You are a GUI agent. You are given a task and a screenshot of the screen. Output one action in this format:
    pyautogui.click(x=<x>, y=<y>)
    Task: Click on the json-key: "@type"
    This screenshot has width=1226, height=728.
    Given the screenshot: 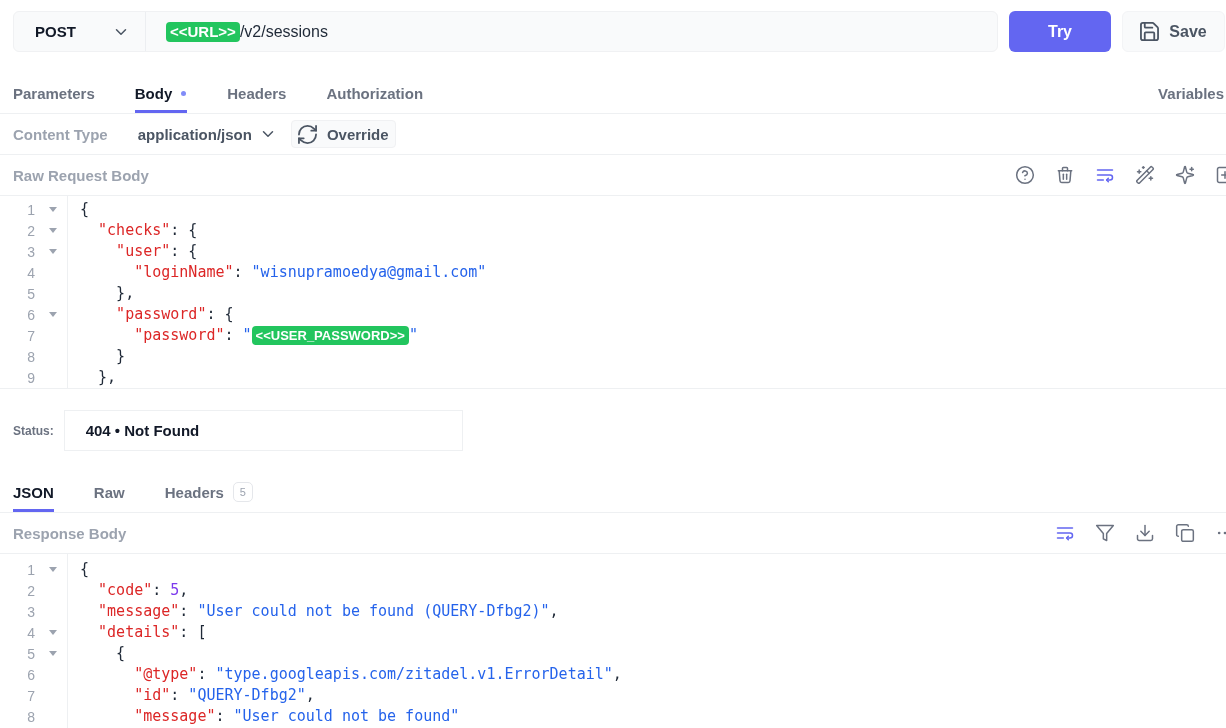 What is the action you would take?
    pyautogui.click(x=166, y=674)
    